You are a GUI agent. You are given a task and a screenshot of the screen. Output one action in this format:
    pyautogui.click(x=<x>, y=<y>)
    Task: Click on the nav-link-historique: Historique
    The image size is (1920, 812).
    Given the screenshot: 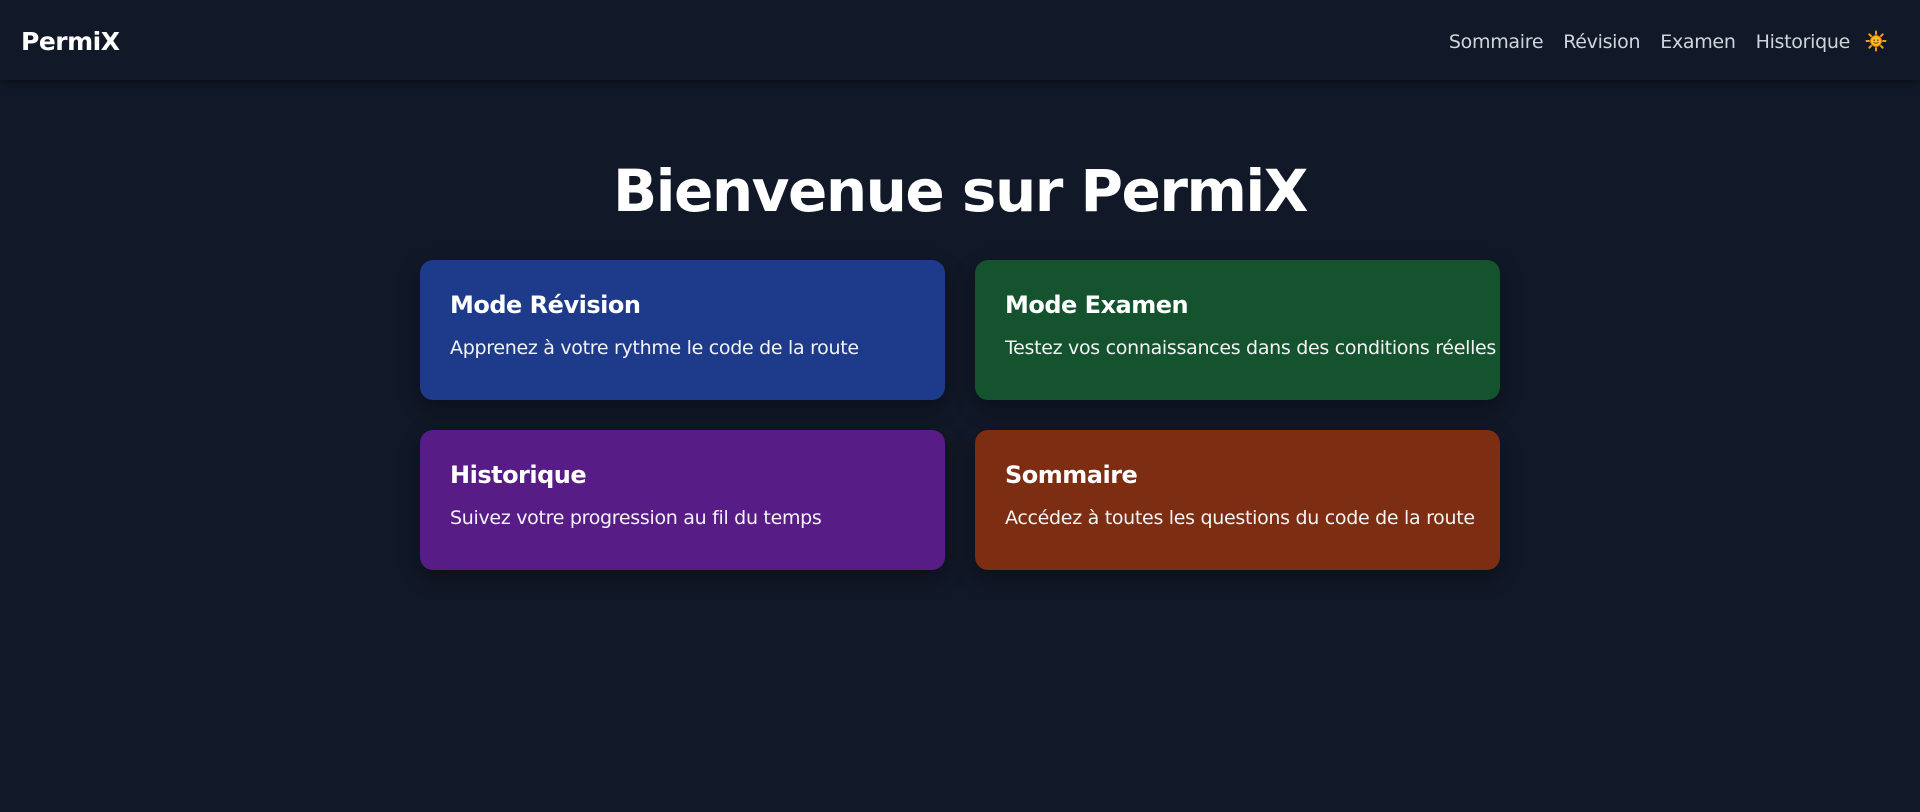 What is the action you would take?
    pyautogui.click(x=1803, y=42)
    